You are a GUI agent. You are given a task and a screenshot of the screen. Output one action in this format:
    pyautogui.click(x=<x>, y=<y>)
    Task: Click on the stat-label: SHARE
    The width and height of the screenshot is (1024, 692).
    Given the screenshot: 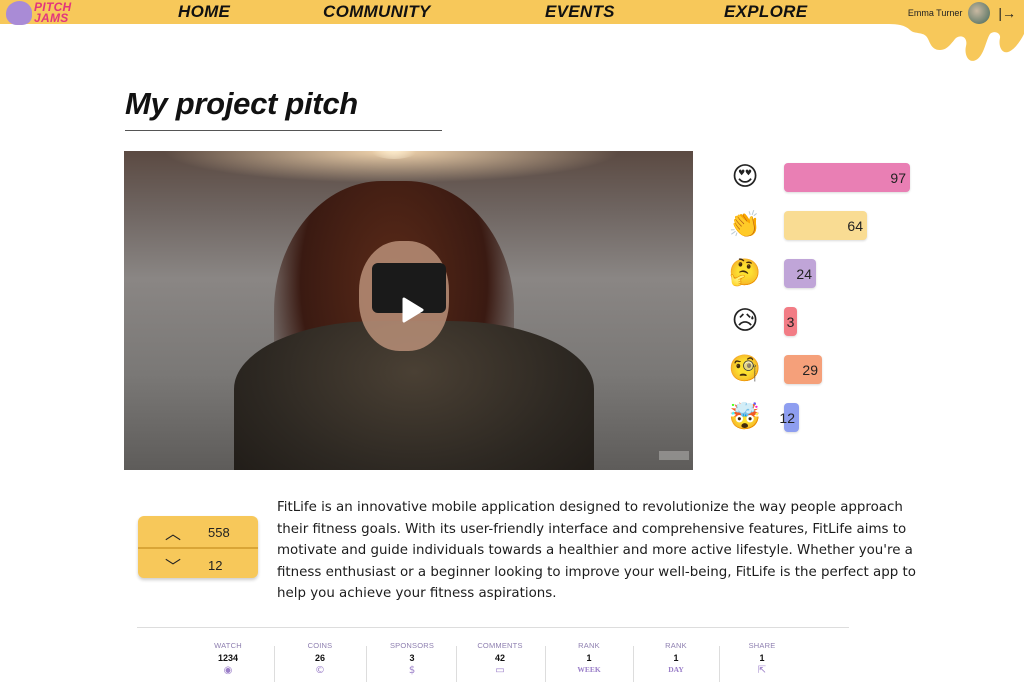 What is the action you would take?
    pyautogui.click(x=762, y=645)
    